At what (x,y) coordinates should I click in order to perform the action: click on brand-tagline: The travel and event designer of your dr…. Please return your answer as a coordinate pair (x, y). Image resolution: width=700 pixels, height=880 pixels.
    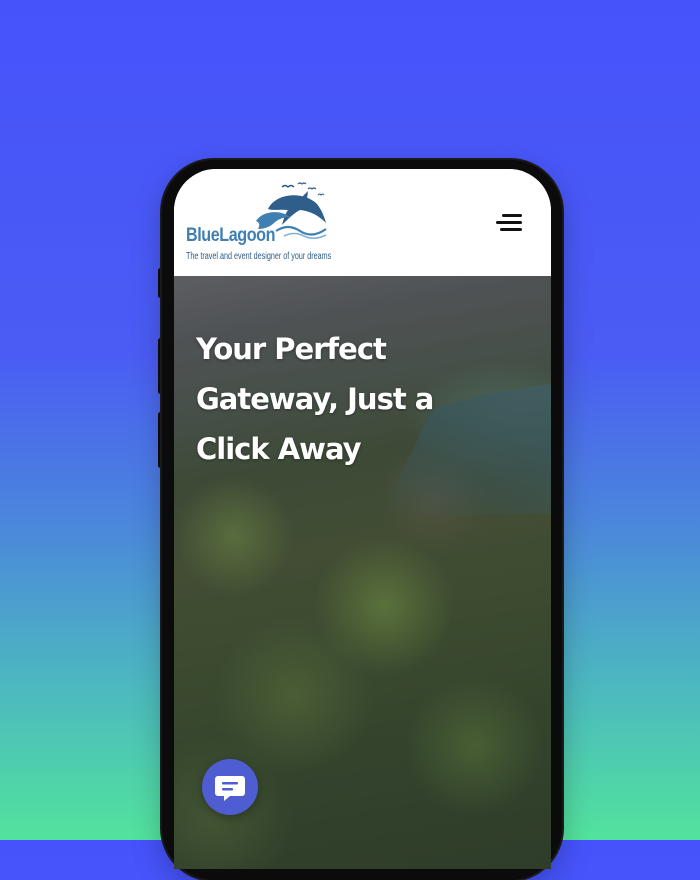
    Looking at the image, I should click on (259, 256).